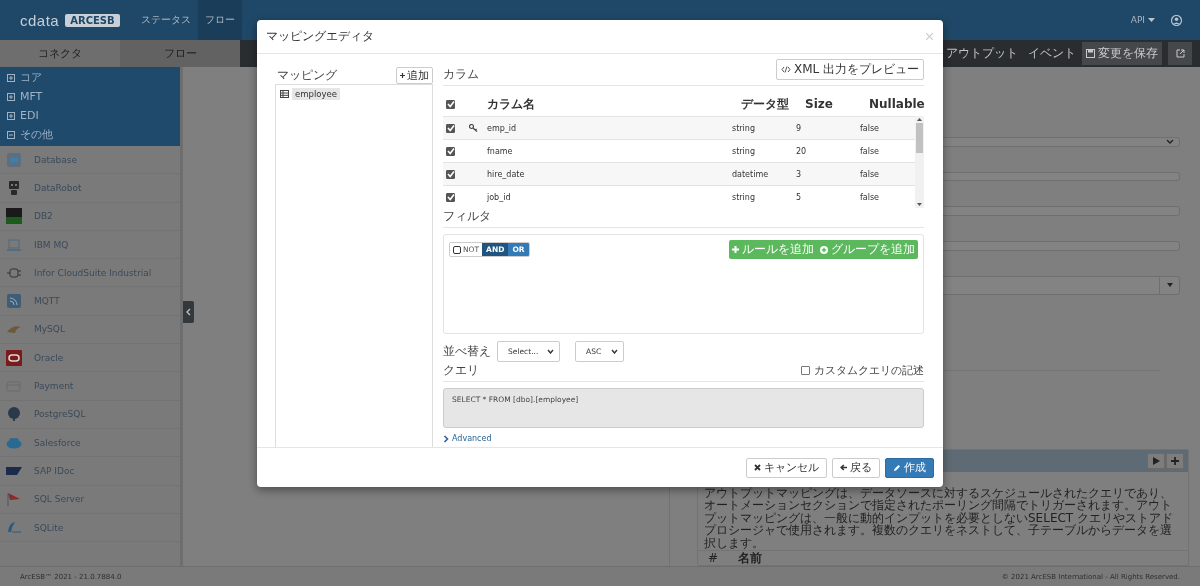  Describe the element at coordinates (713, 558) in the screenshot. I see `column-header: #` at that location.